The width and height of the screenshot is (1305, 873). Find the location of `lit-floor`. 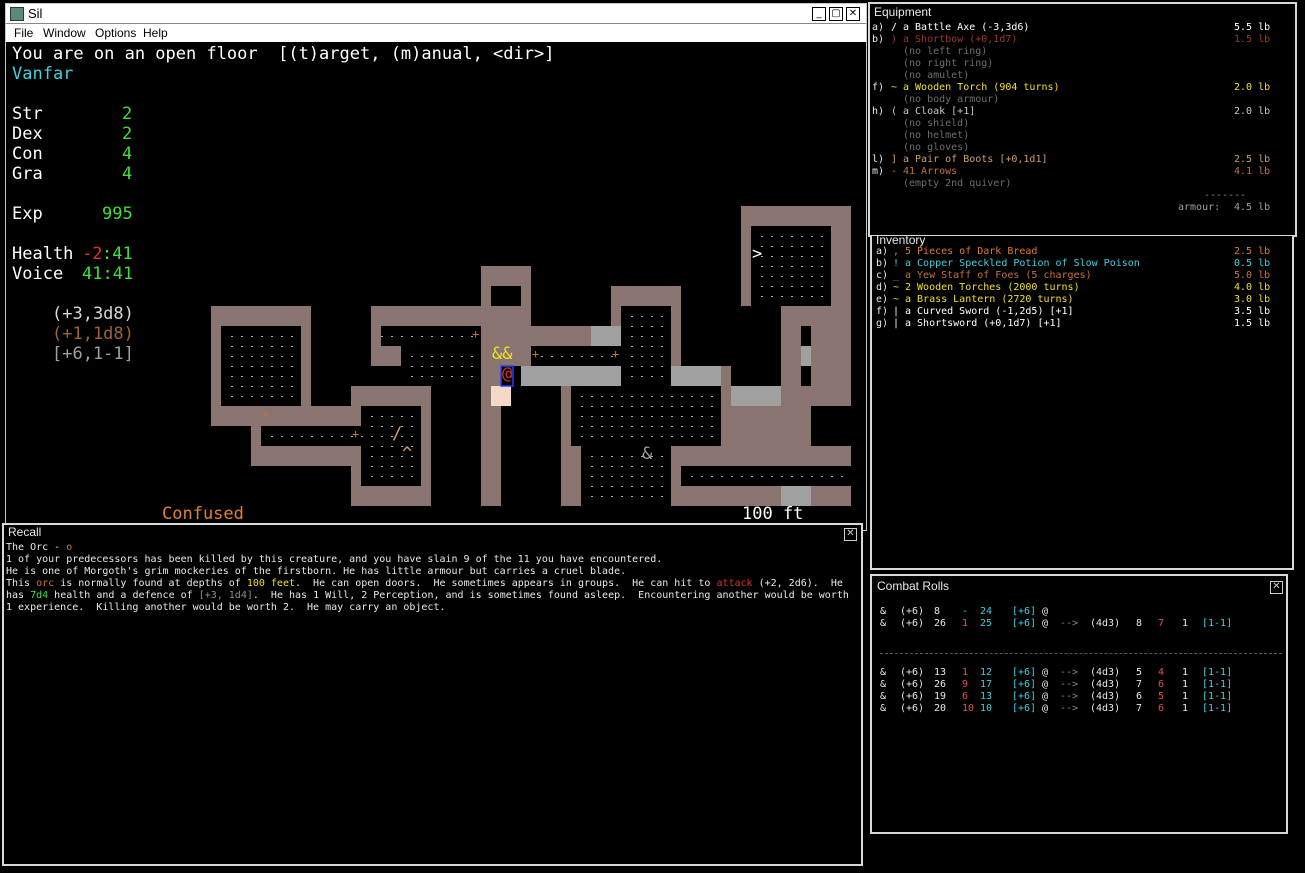

lit-floor is located at coordinates (666, 416).